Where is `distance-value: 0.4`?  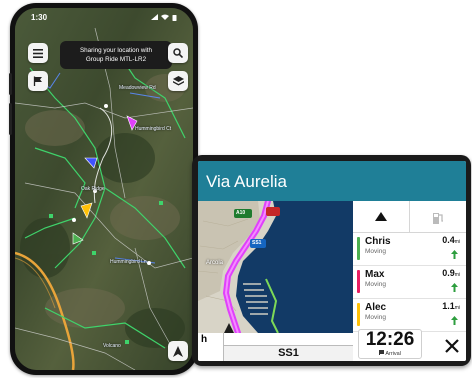
distance-value: 0.4 is located at coordinates (448, 240).